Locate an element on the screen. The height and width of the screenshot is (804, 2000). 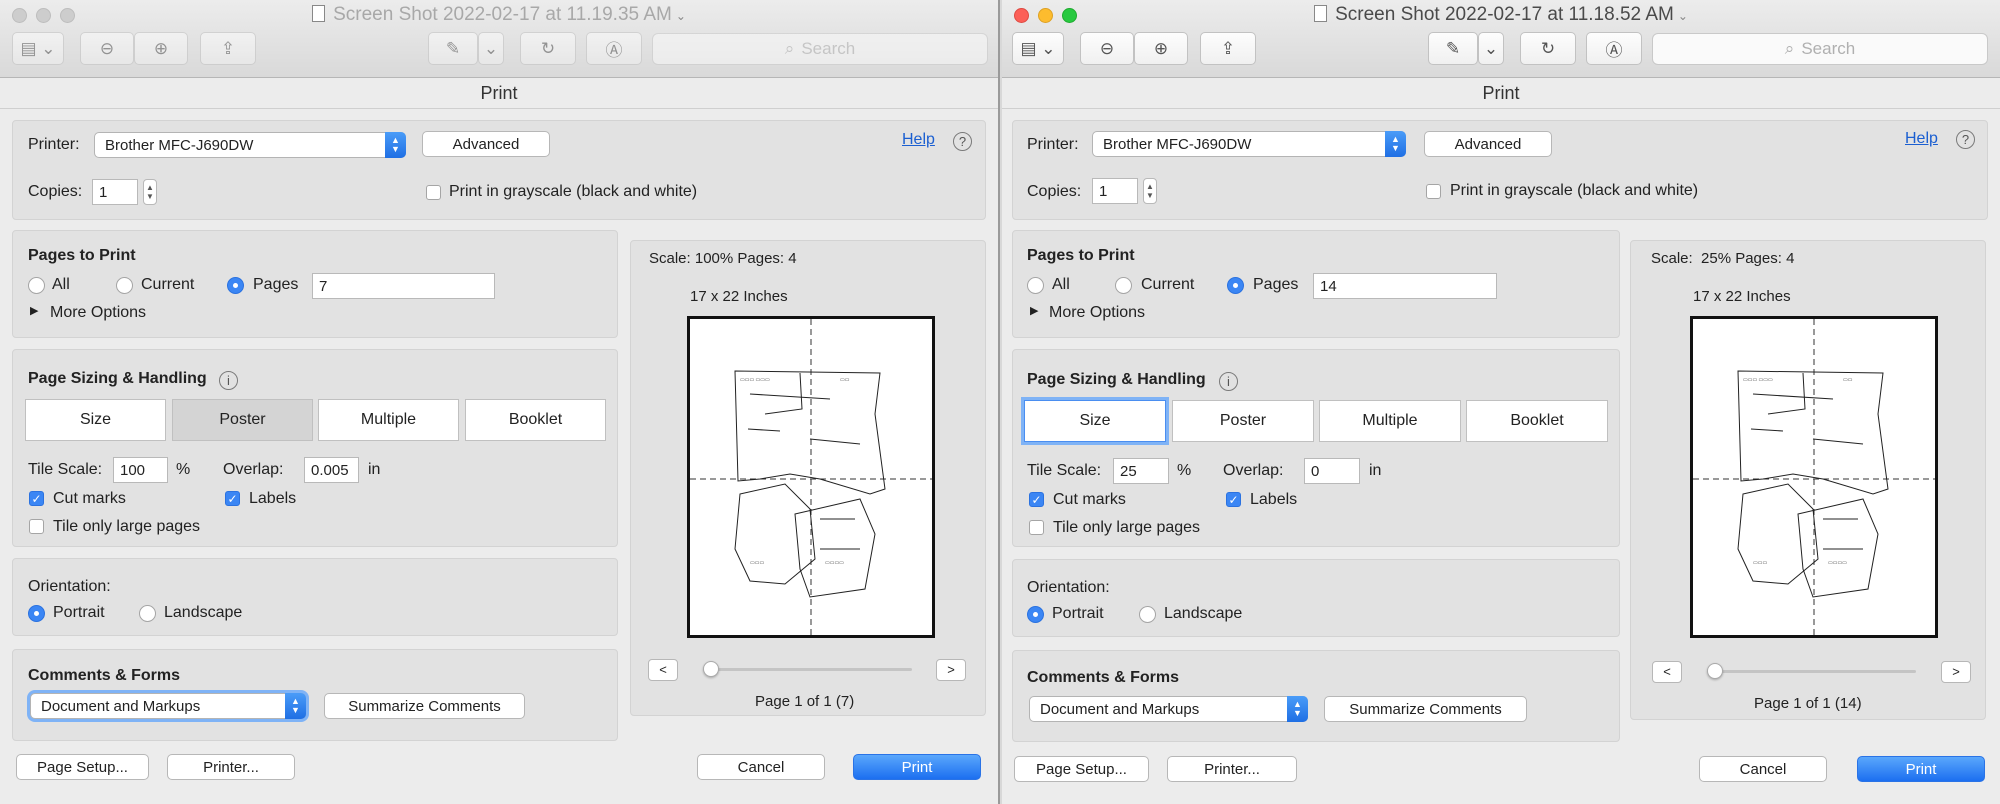
orientation-panel is located at coordinates (1316, 598).